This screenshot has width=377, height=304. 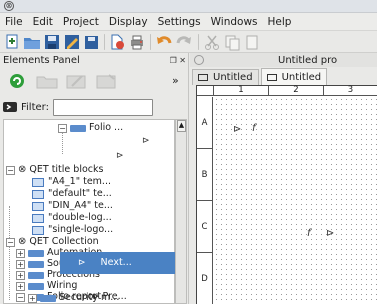 I want to click on tab-folio-1: Untitled, so click(x=225, y=77).